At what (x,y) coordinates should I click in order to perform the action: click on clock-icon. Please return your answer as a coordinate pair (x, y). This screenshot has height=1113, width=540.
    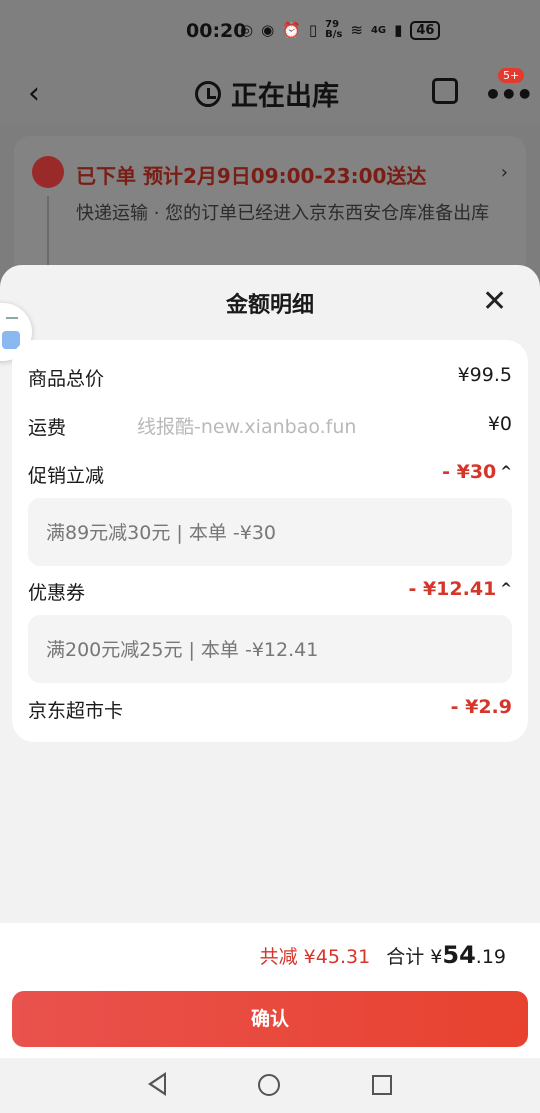
    Looking at the image, I should click on (208, 93).